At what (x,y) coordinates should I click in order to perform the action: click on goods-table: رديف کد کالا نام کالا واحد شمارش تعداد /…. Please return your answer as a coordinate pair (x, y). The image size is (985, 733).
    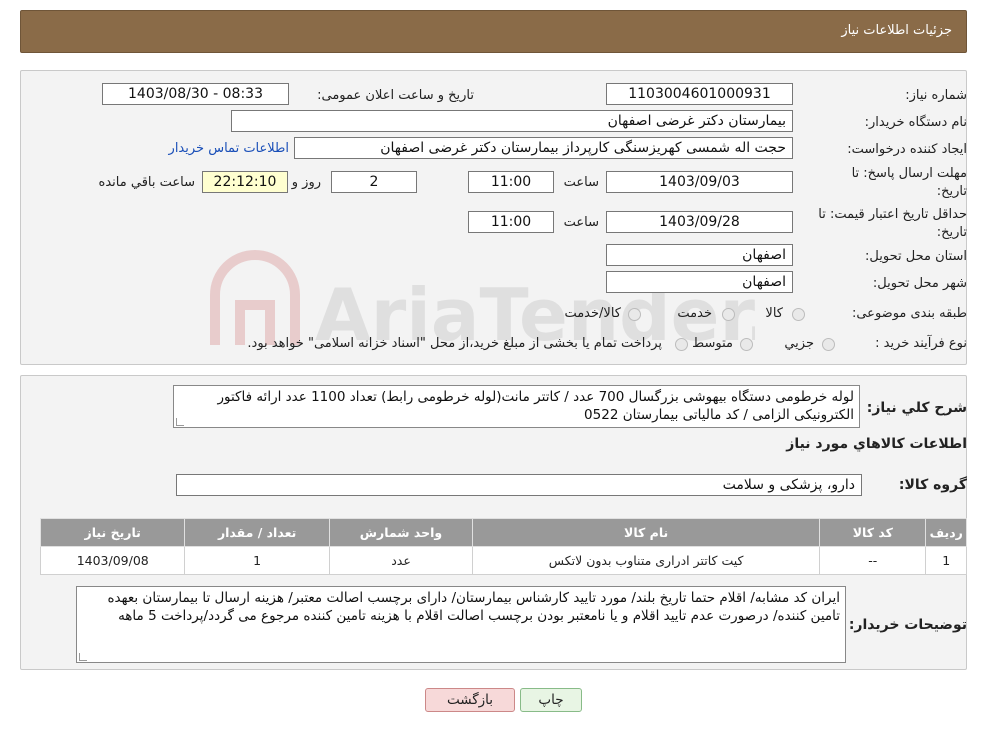
    Looking at the image, I should click on (503, 546).